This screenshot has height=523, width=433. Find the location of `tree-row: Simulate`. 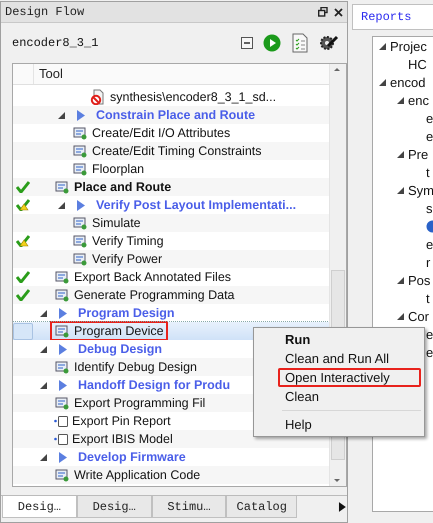

tree-row: Simulate is located at coordinates (171, 223).